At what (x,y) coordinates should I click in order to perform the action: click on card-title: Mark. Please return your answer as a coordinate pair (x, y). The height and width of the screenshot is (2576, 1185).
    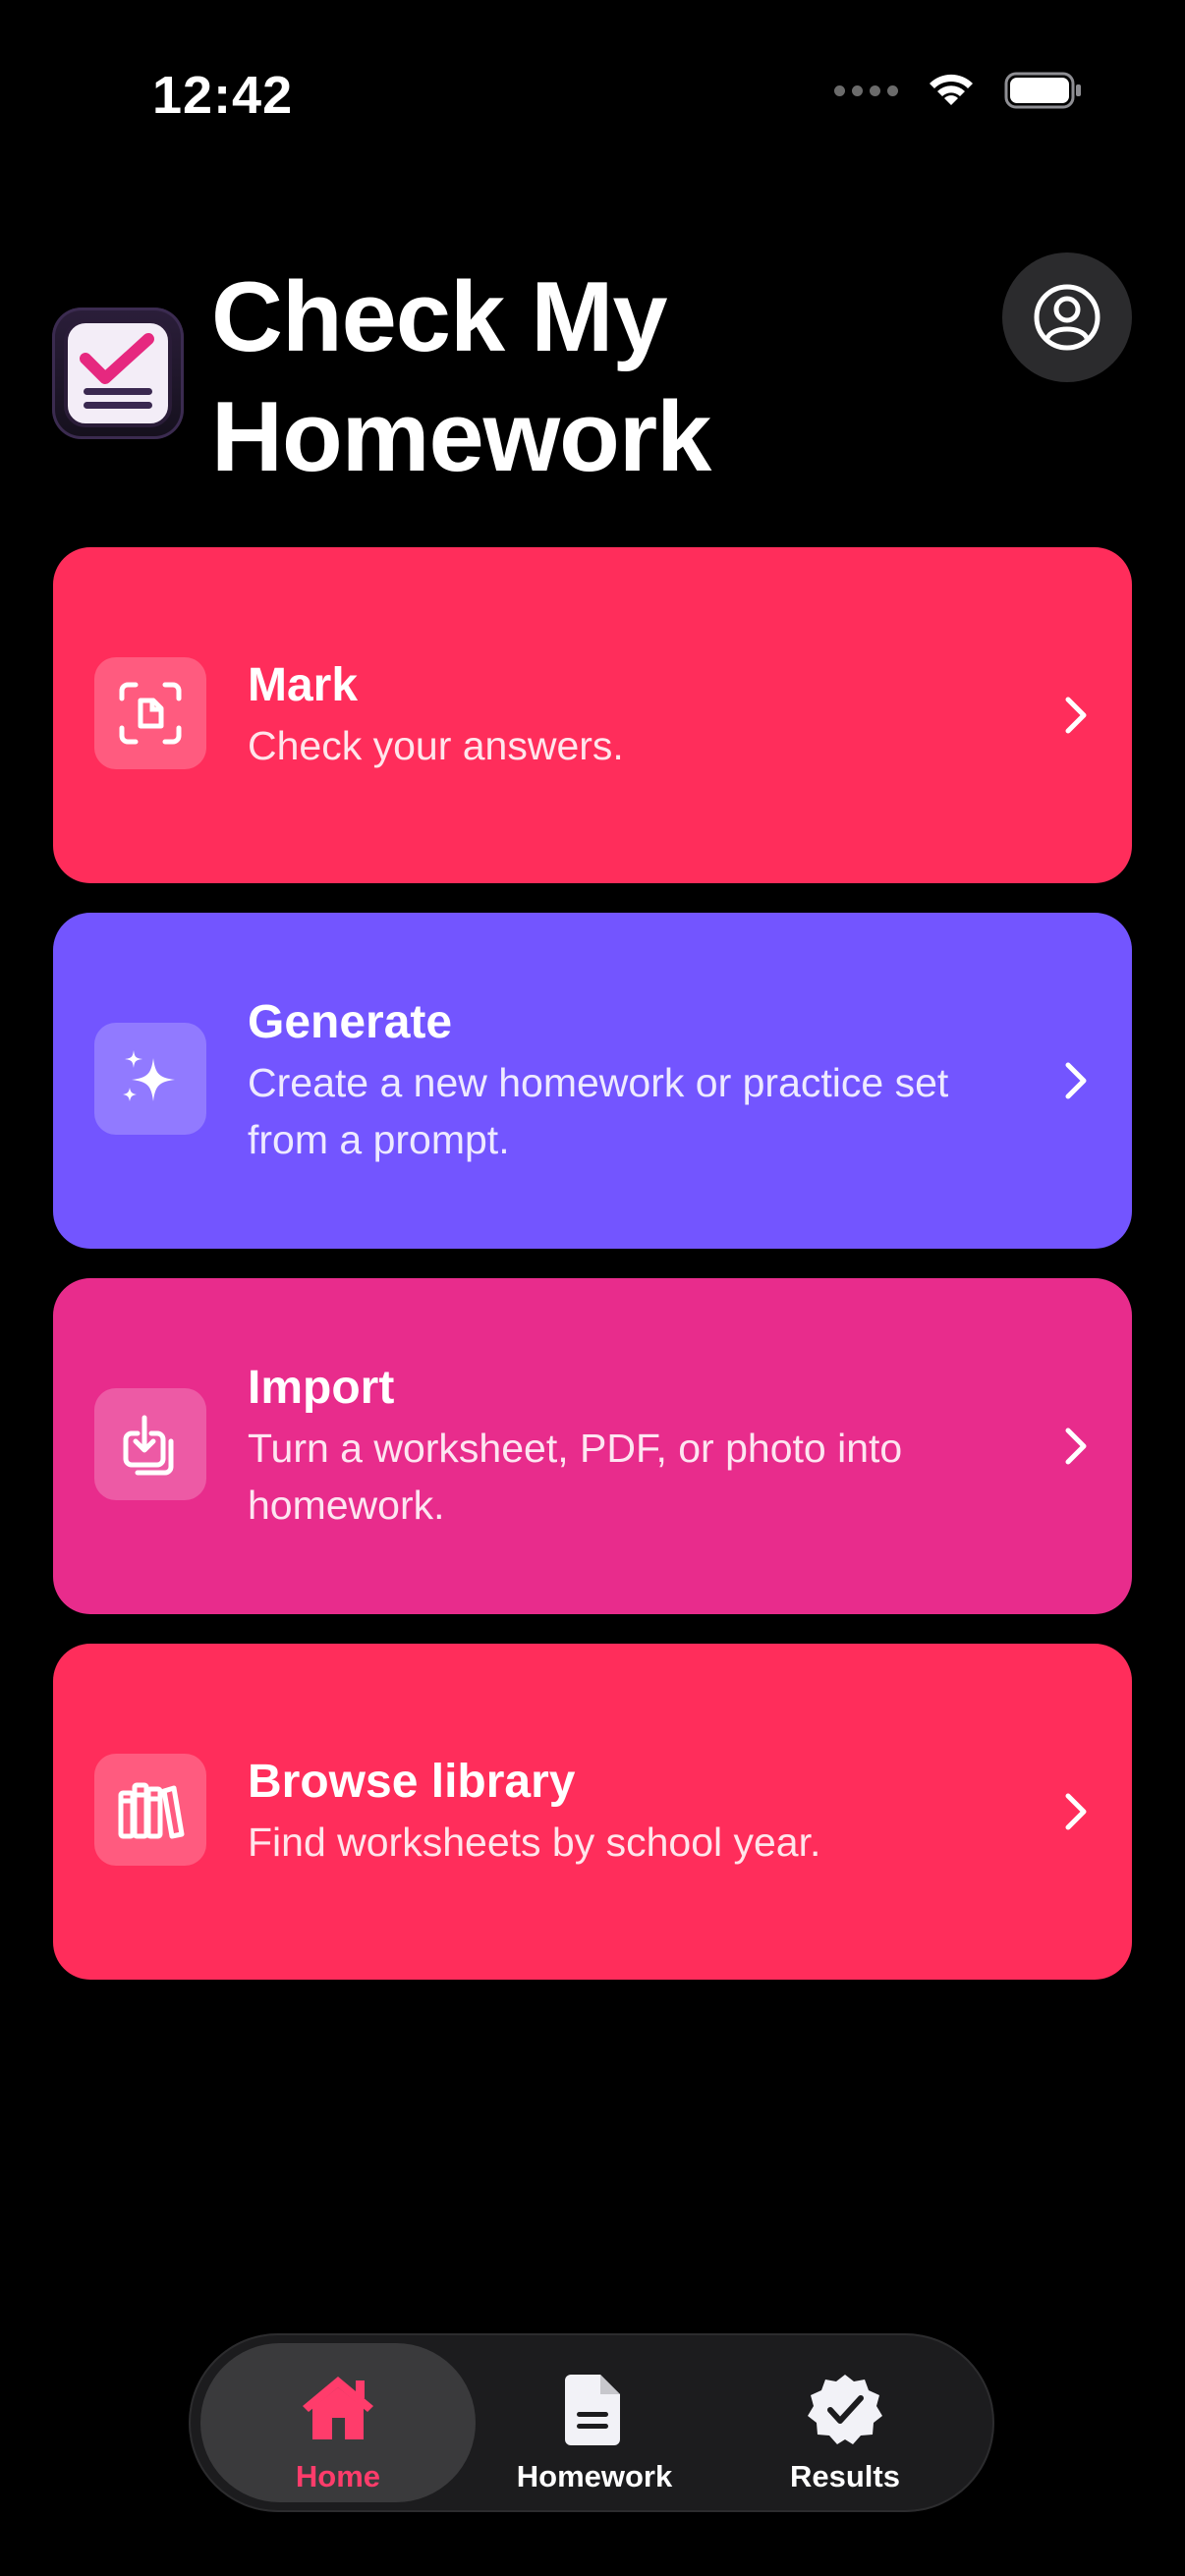
    Looking at the image, I should click on (304, 685).